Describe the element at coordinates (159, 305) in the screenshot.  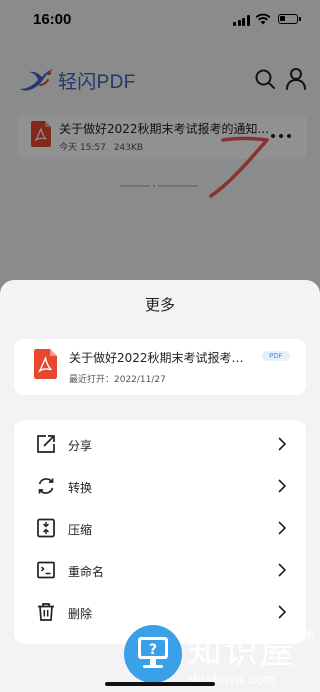
I see `sheet-title: 更多` at that location.